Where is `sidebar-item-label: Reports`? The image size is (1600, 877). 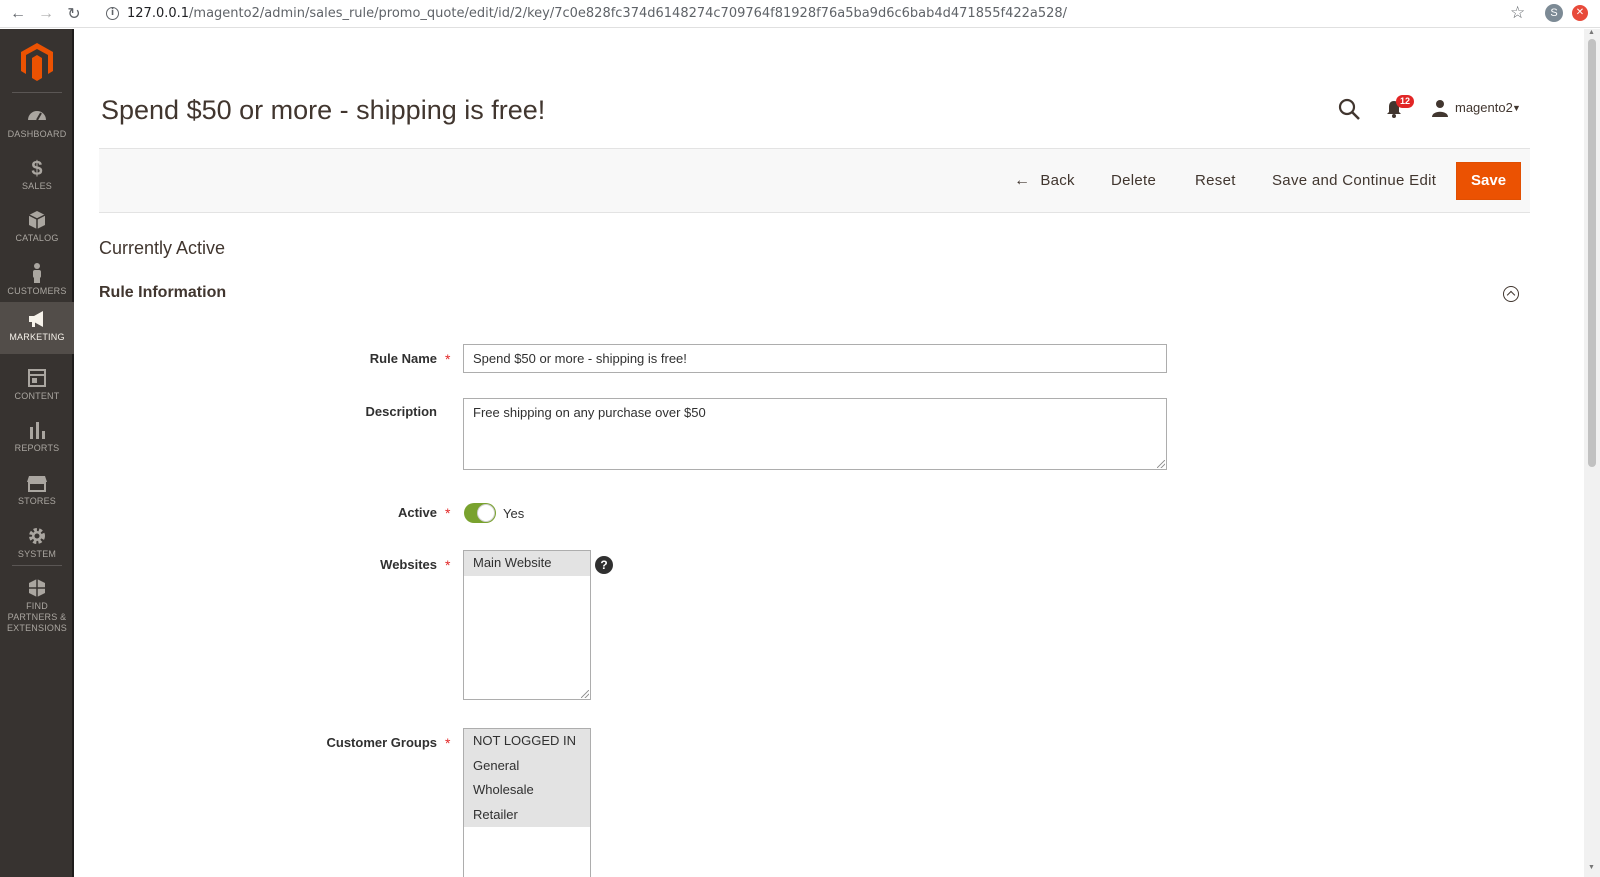 sidebar-item-label: Reports is located at coordinates (37, 448).